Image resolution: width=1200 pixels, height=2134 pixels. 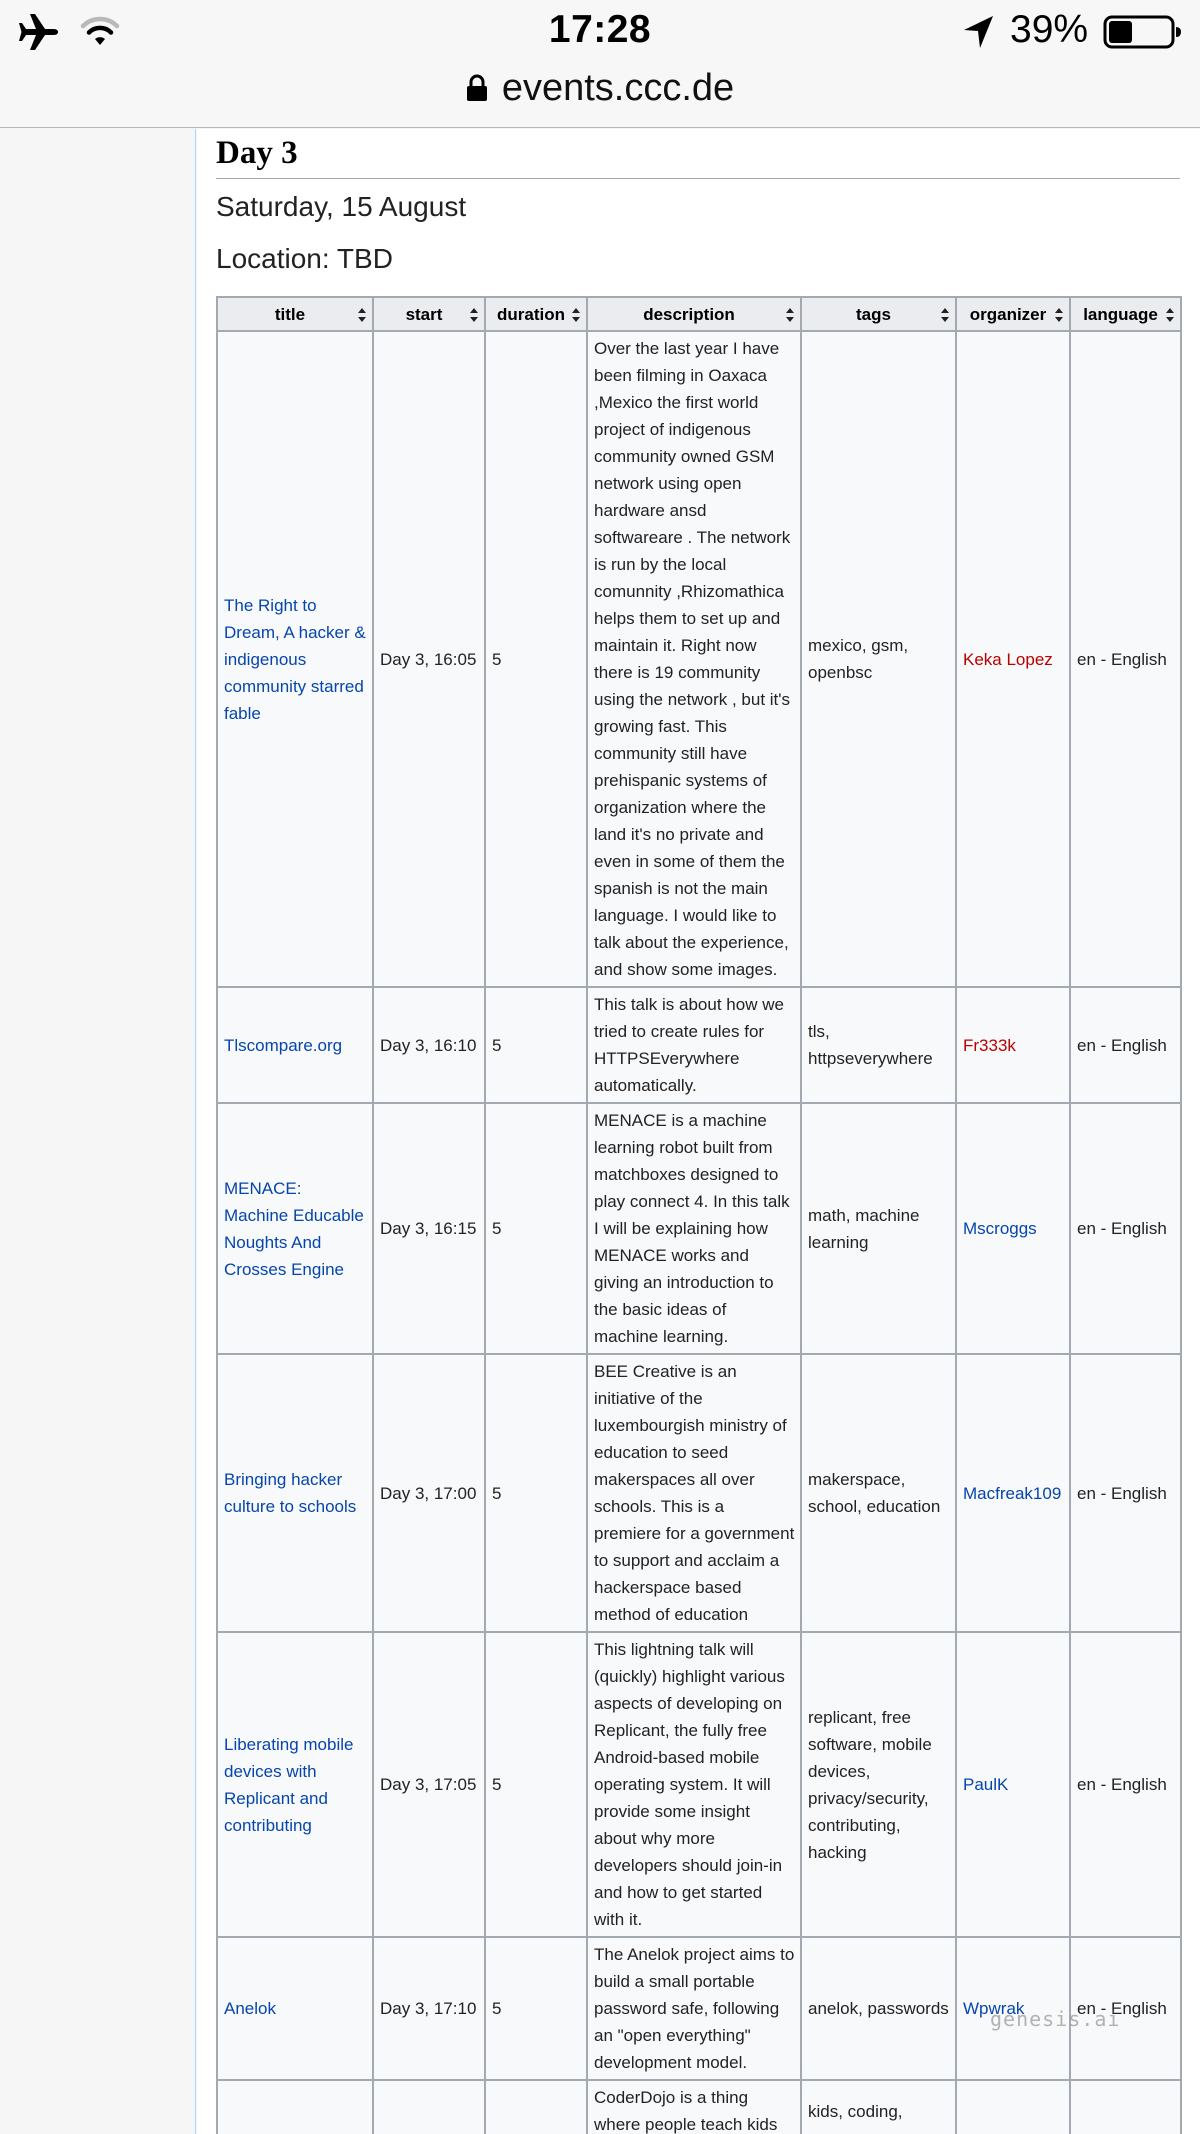 What do you see at coordinates (429, 314) in the screenshot?
I see `column-header-start: start` at bounding box center [429, 314].